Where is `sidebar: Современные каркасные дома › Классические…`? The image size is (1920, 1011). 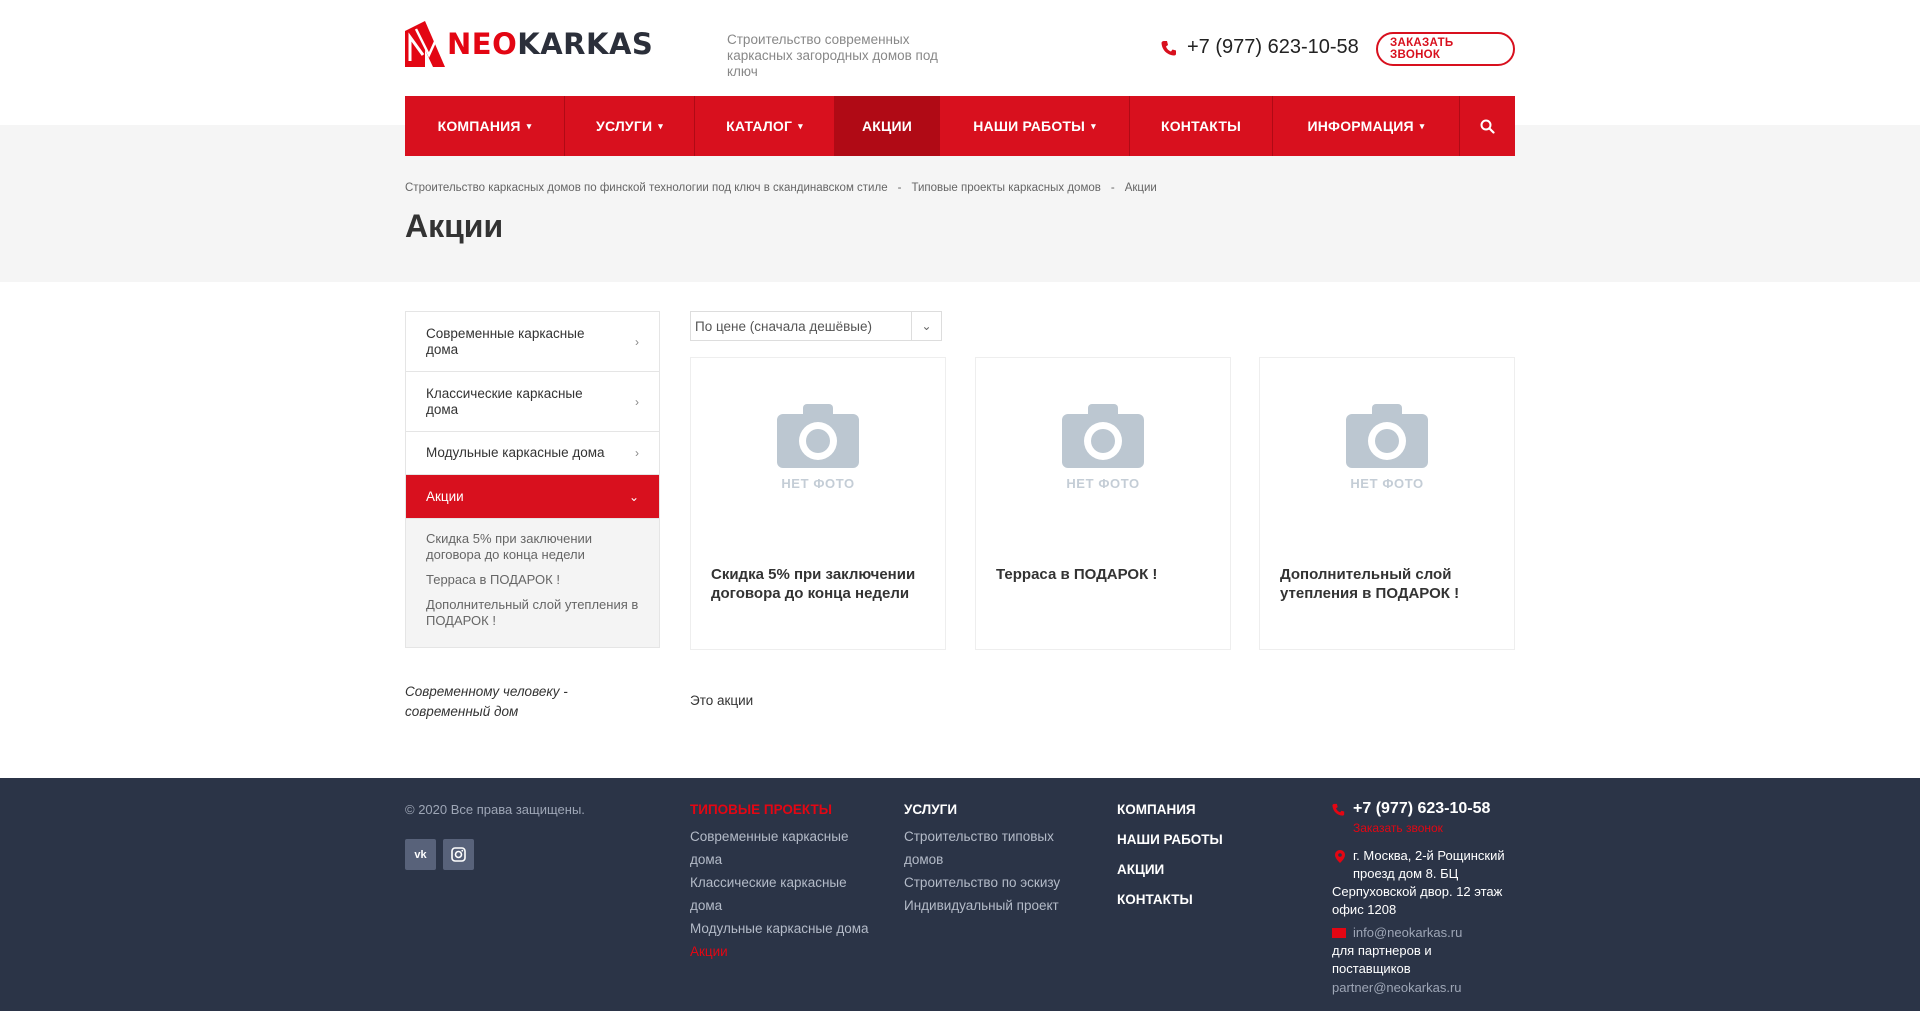 sidebar: Современные каркасные дома › Классические… is located at coordinates (532, 479).